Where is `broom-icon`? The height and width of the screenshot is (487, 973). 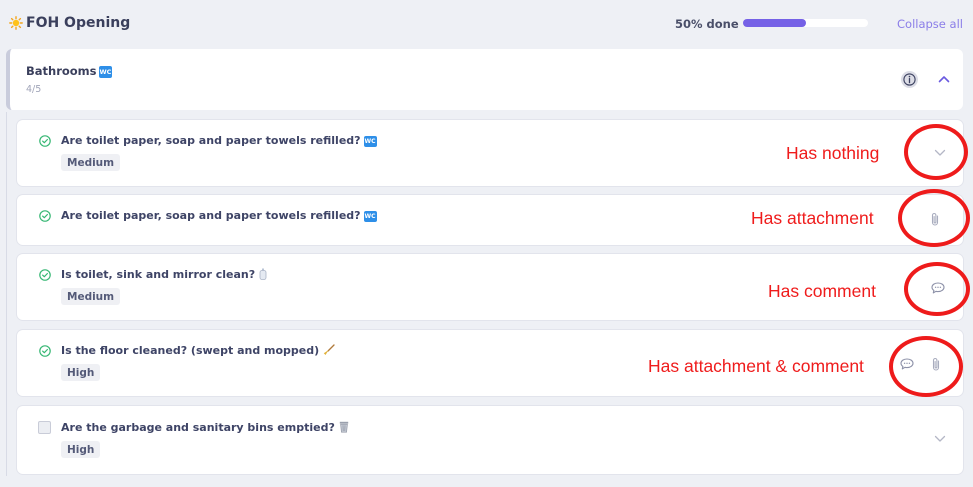
broom-icon is located at coordinates (329, 349).